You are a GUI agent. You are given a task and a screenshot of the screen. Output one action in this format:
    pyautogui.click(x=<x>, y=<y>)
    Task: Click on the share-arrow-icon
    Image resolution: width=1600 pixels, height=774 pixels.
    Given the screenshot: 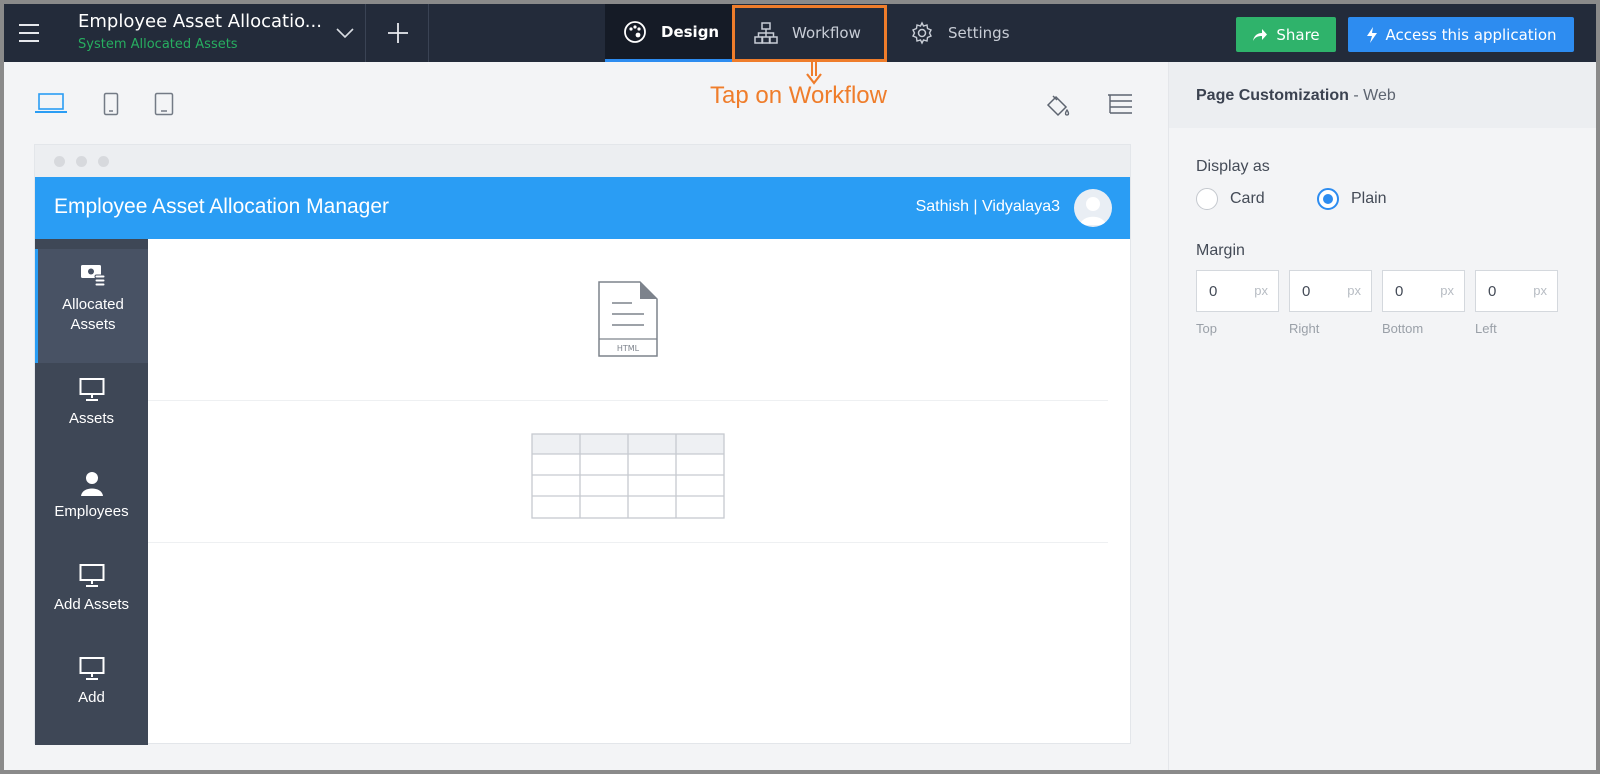 What is the action you would take?
    pyautogui.click(x=1260, y=34)
    